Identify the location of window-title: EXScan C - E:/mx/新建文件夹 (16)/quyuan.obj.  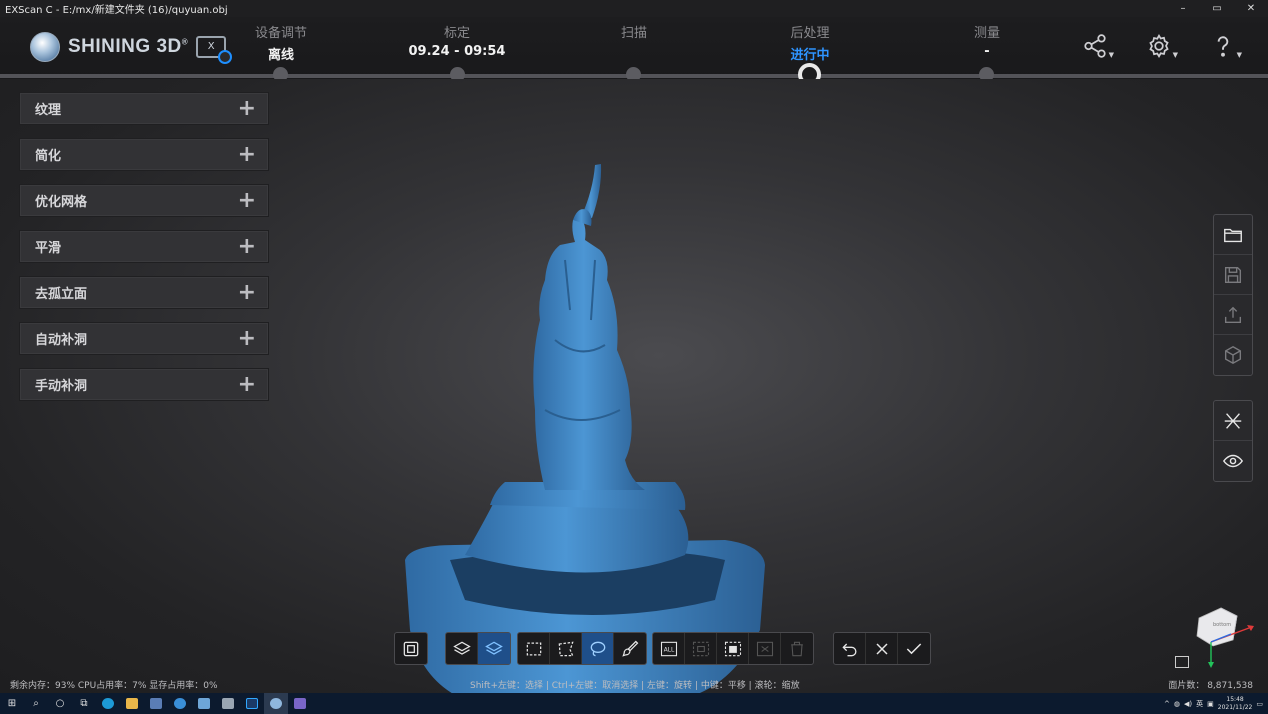
(116, 10).